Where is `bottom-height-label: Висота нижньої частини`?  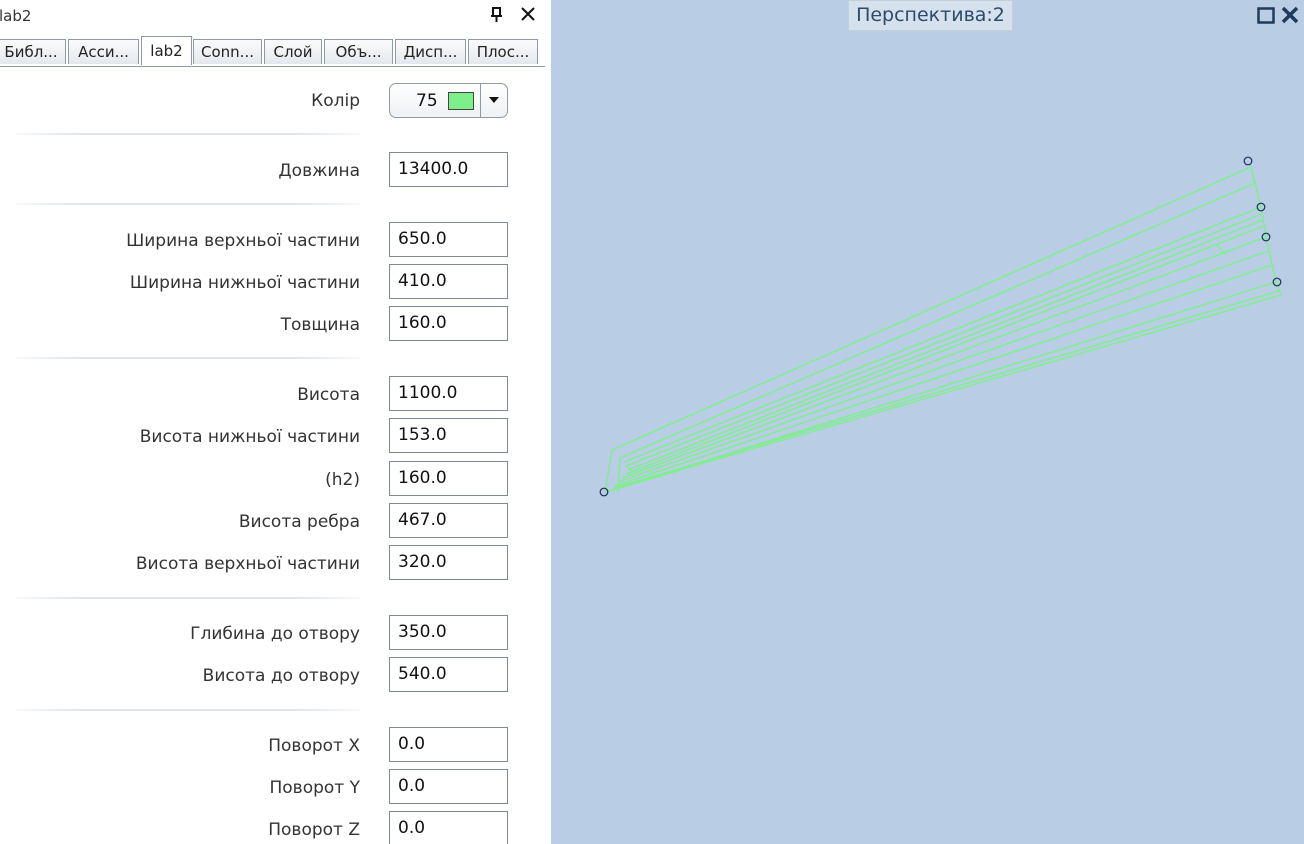
bottom-height-label: Висота нижньої частини is located at coordinates (249, 437).